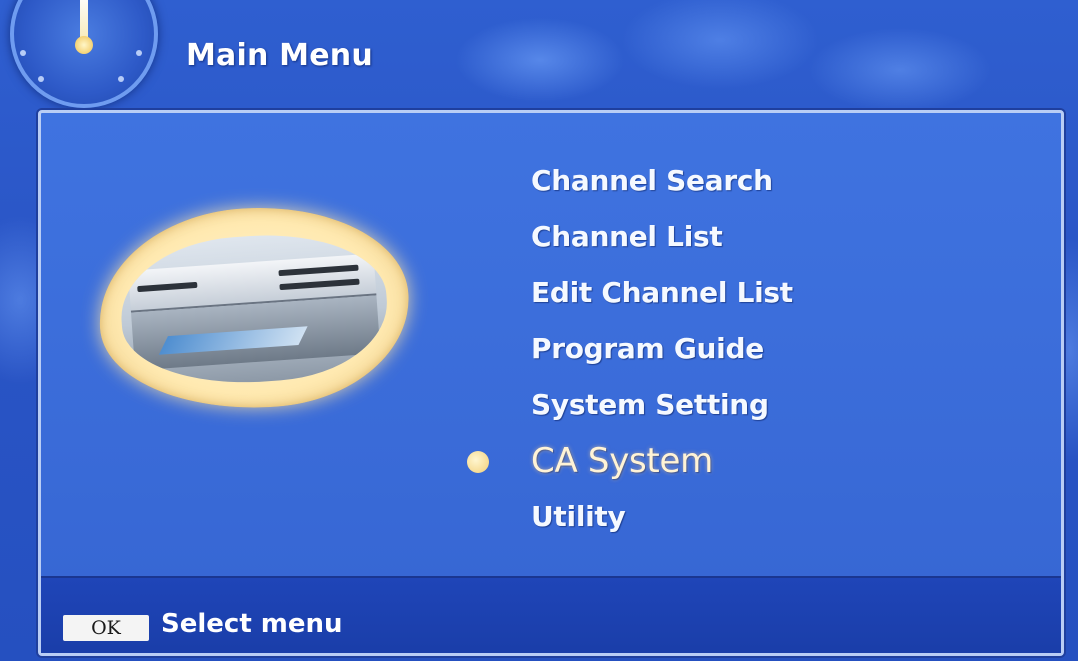 This screenshot has width=1078, height=661. I want to click on device-picture, so click(254, 309).